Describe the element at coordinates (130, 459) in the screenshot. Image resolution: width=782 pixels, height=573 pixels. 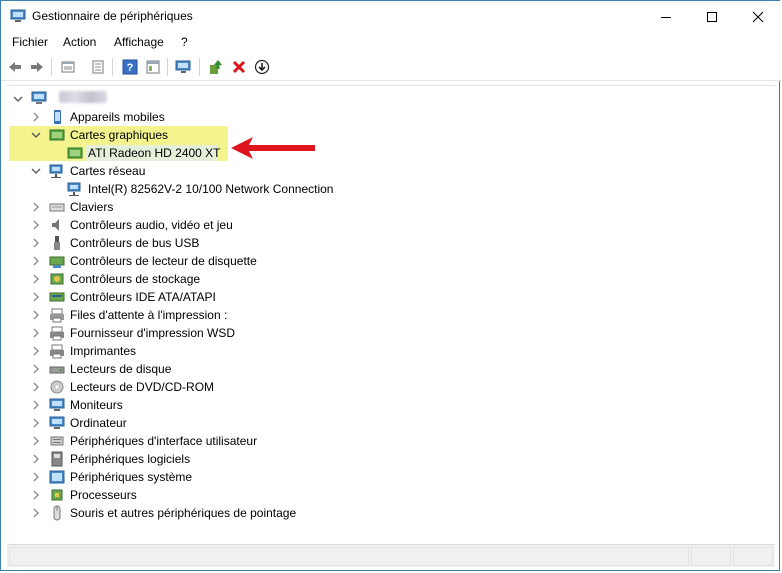
I see `tree-category-label: Périphériques logiciels` at that location.